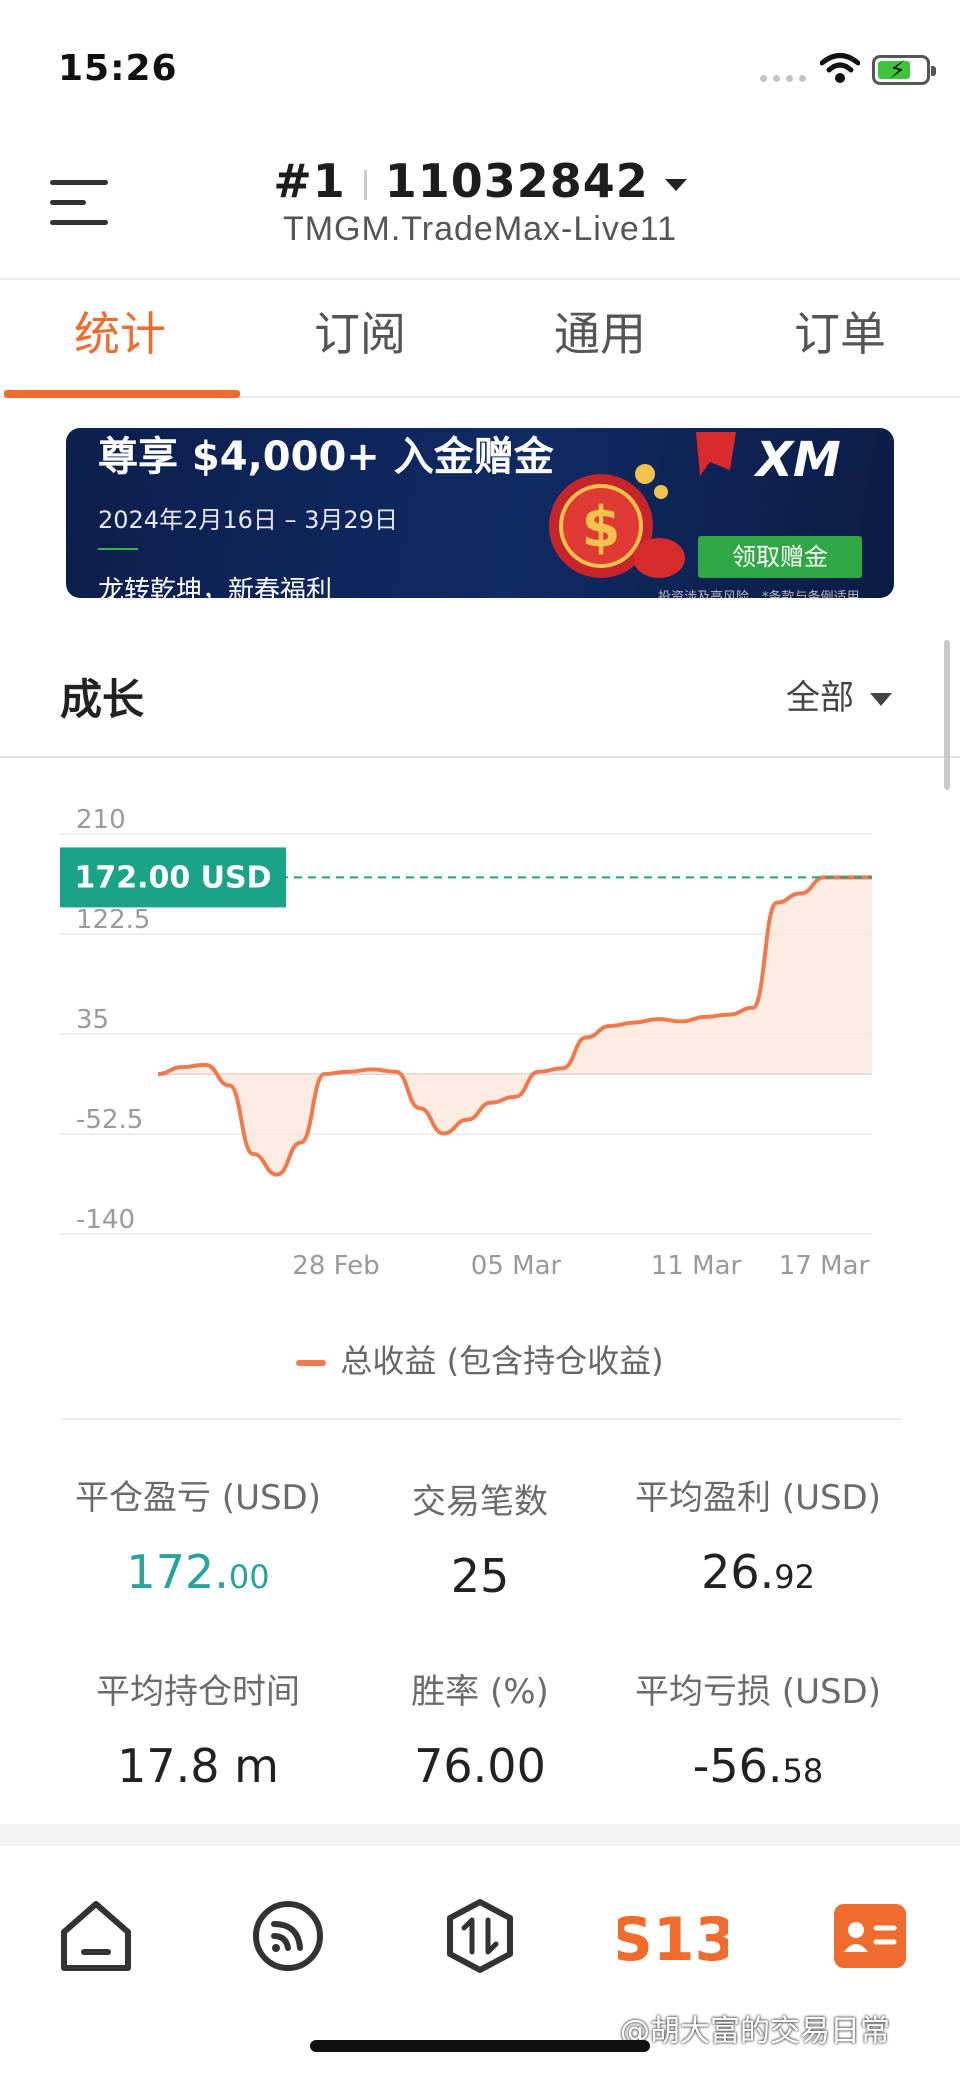 The height and width of the screenshot is (2079, 960). What do you see at coordinates (120, 340) in the screenshot?
I see `tab-statistics: 统计` at bounding box center [120, 340].